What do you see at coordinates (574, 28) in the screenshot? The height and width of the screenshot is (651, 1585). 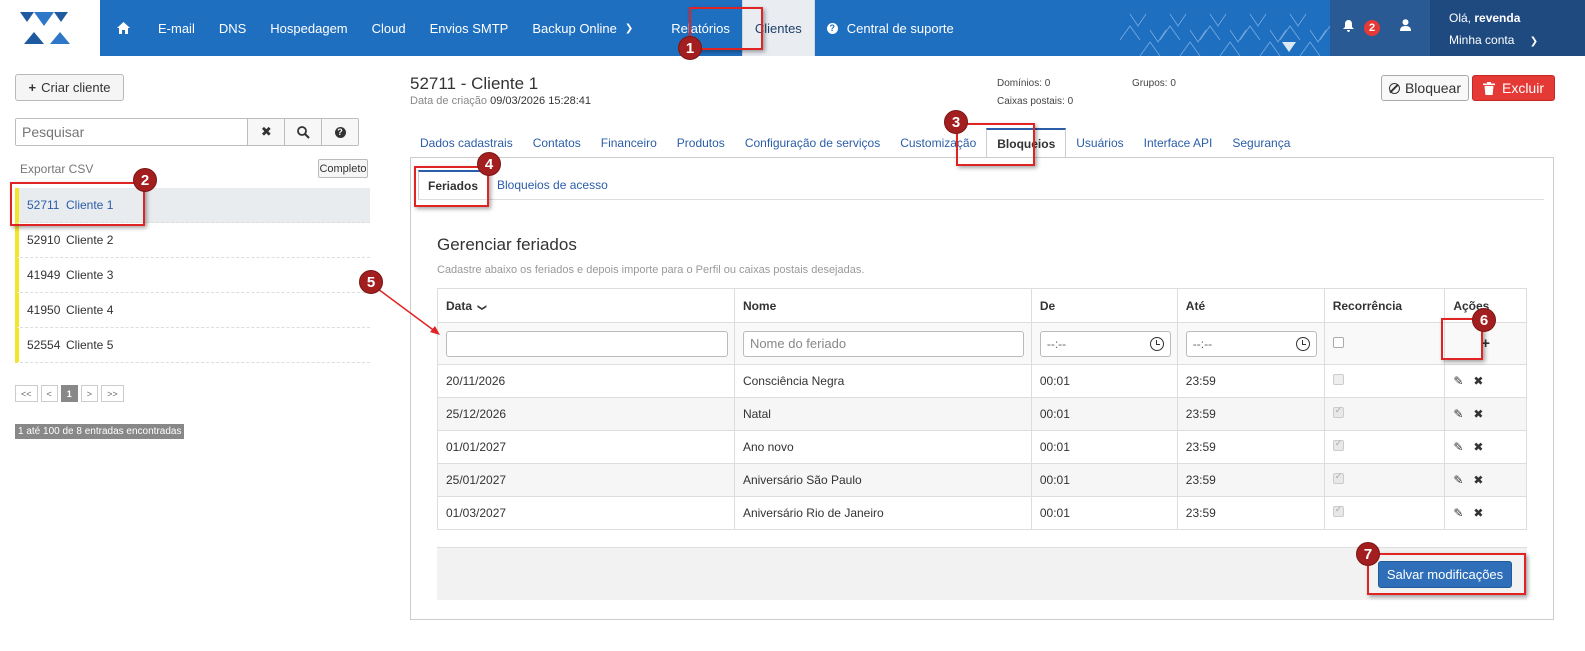 I see `nav-backup-label: Backup Online` at bounding box center [574, 28].